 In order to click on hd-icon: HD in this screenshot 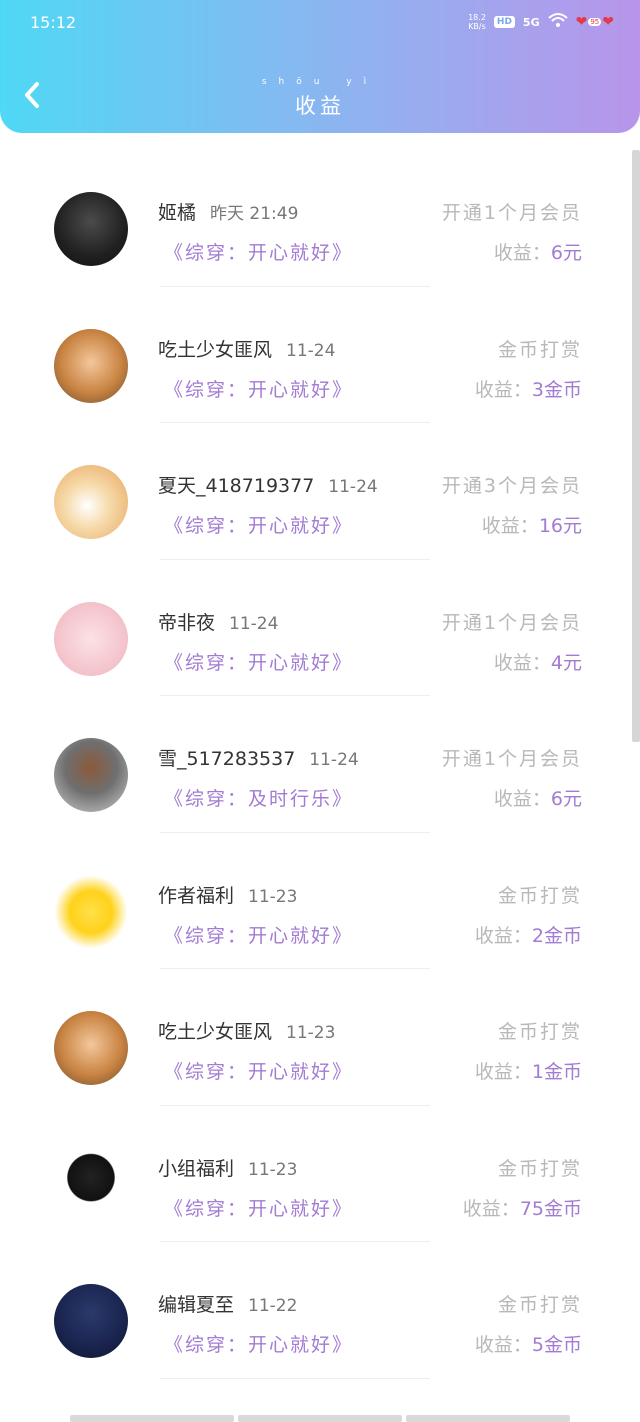, I will do `click(504, 22)`.